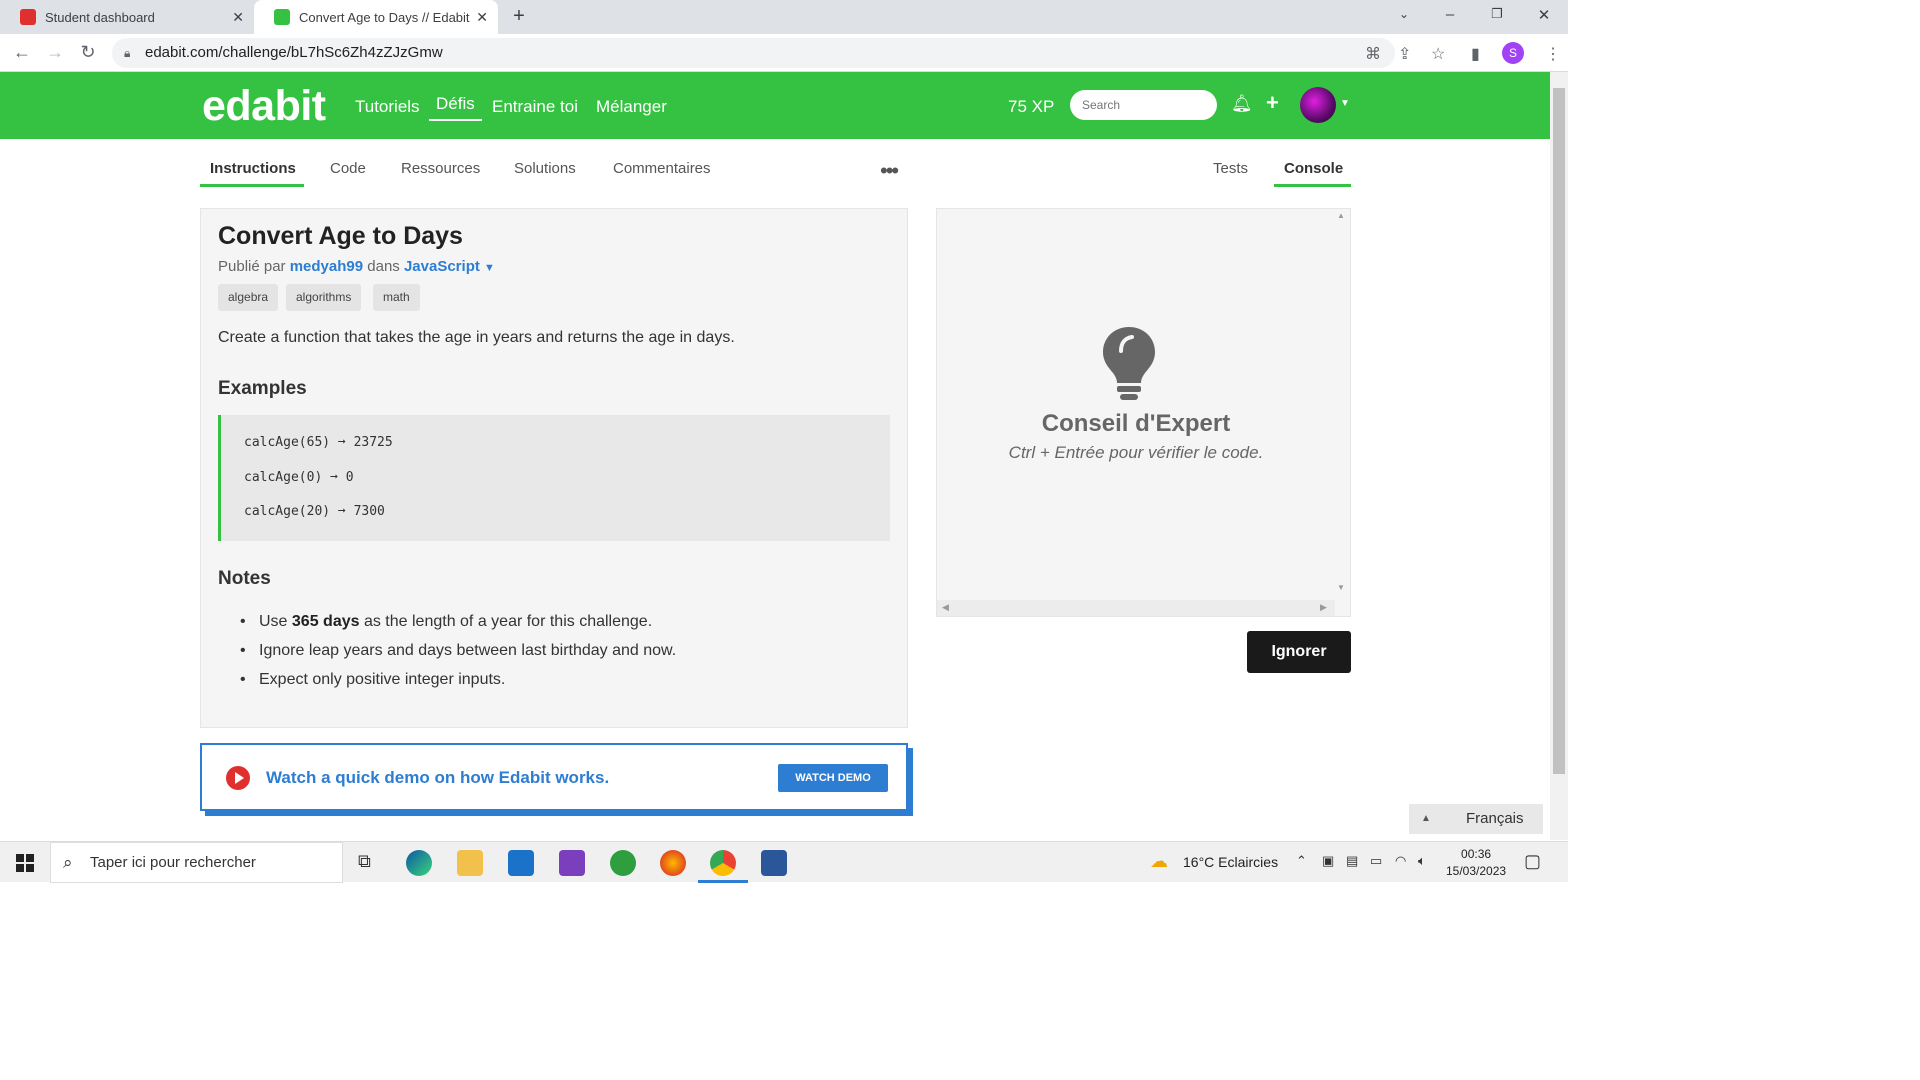 Image resolution: width=1920 pixels, height=1080 pixels. What do you see at coordinates (396, 297) in the screenshot?
I see `tag-math: math` at bounding box center [396, 297].